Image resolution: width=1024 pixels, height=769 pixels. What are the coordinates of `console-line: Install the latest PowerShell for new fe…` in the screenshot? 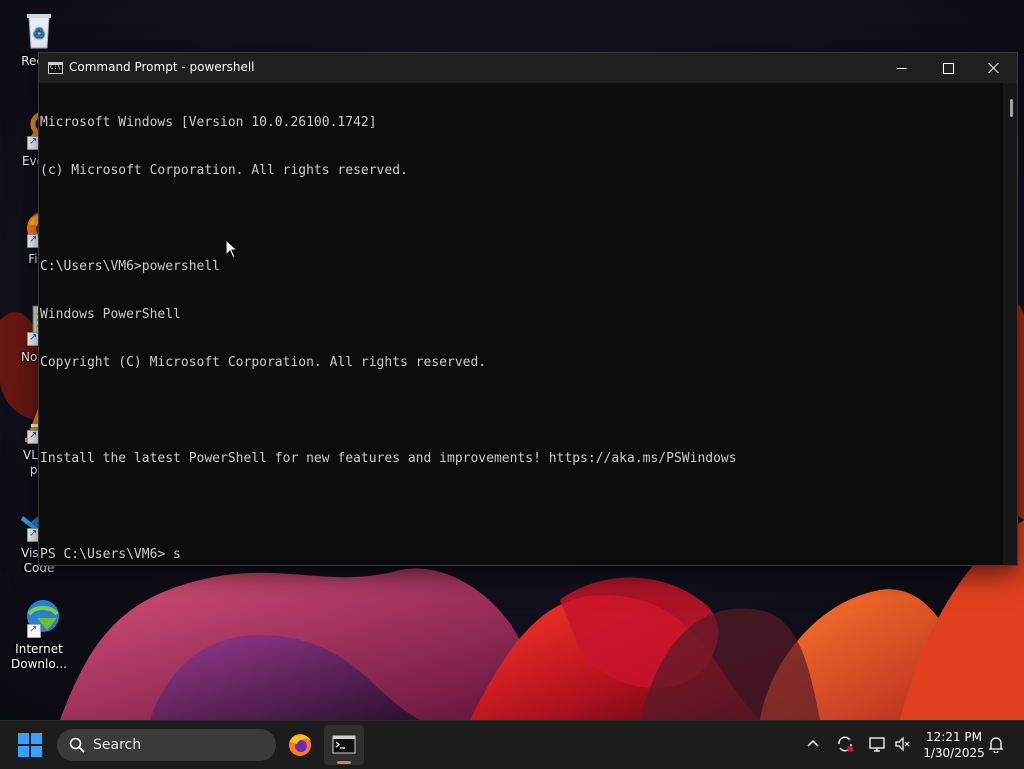 It's located at (388, 458).